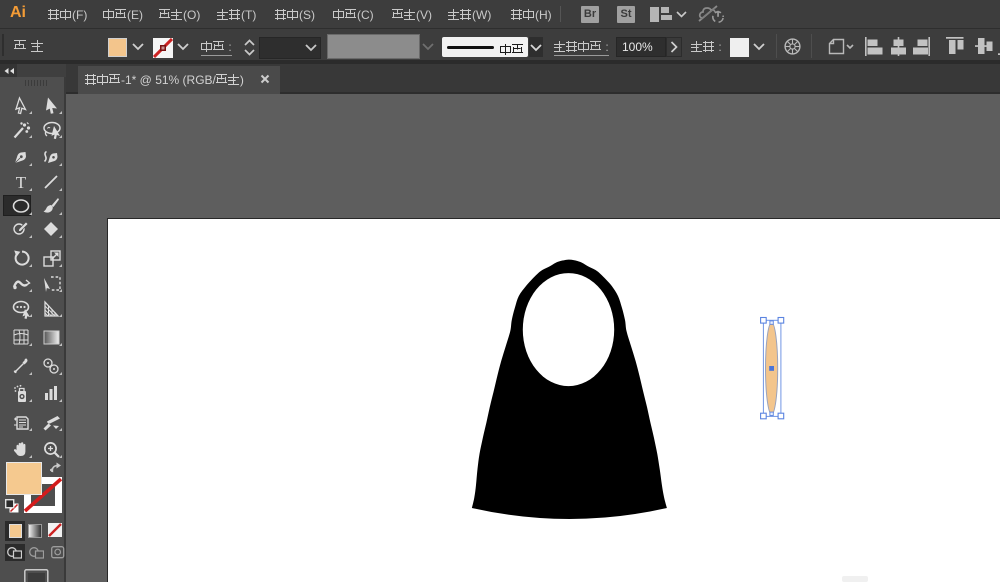 This screenshot has height=582, width=1000. What do you see at coordinates (20, 182) in the screenshot?
I see `svg-text: T` at bounding box center [20, 182].